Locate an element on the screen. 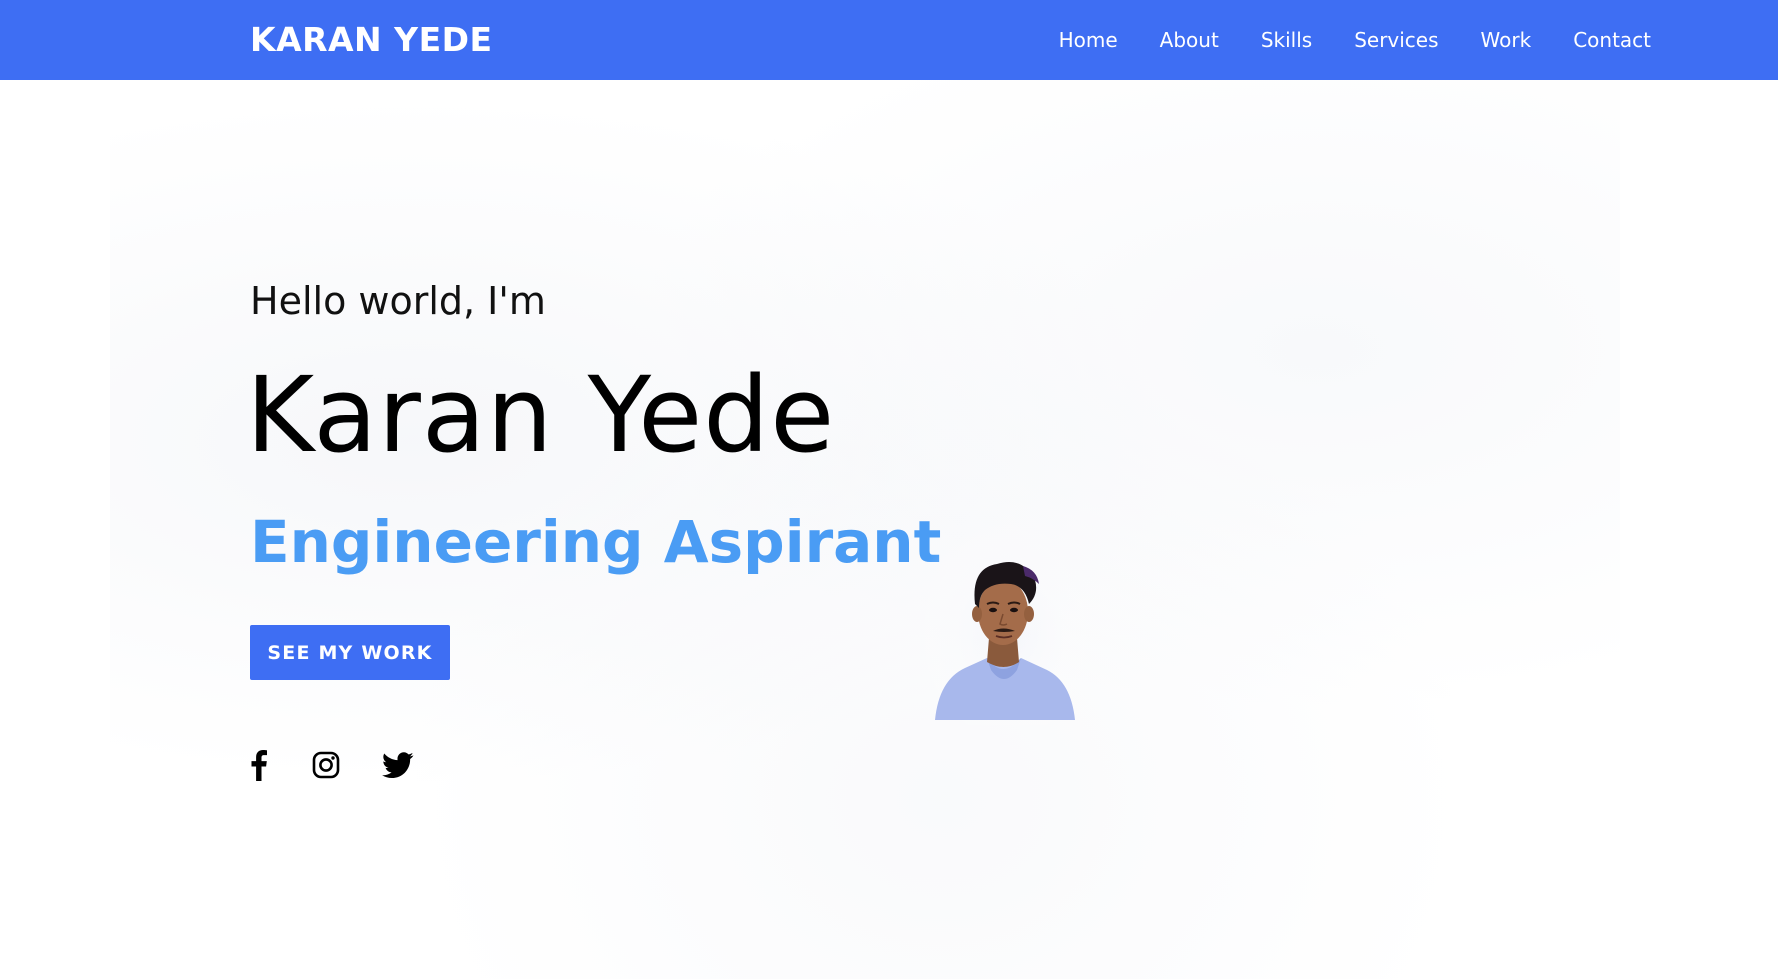 This screenshot has height=979, width=1778. instagram-link is located at coordinates (326, 765).